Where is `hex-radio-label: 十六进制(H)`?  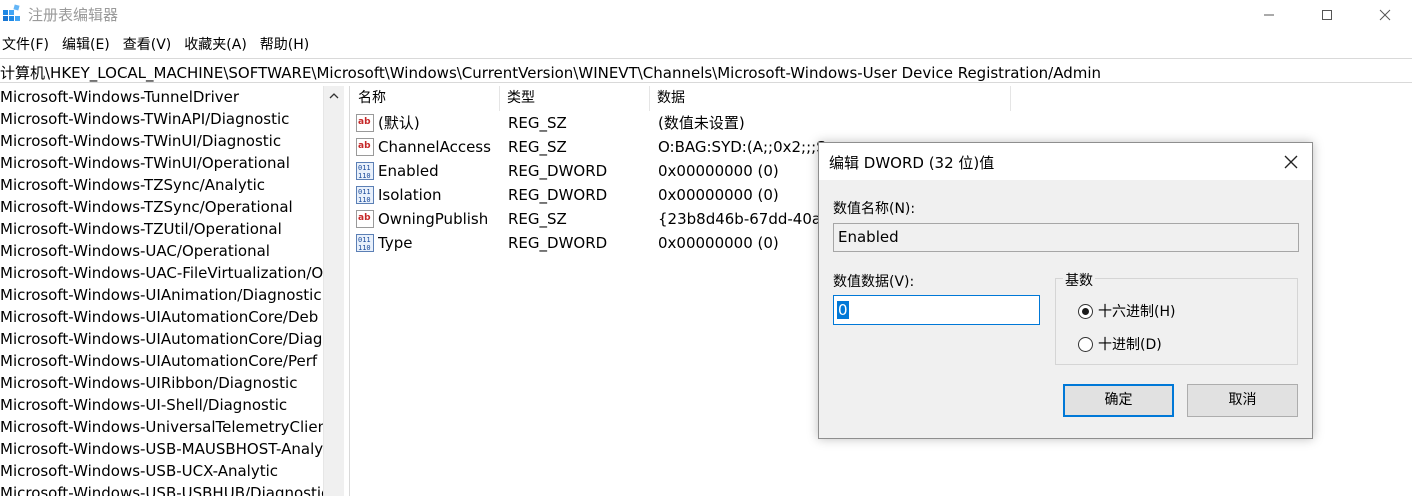 hex-radio-label: 十六进制(H) is located at coordinates (1137, 312).